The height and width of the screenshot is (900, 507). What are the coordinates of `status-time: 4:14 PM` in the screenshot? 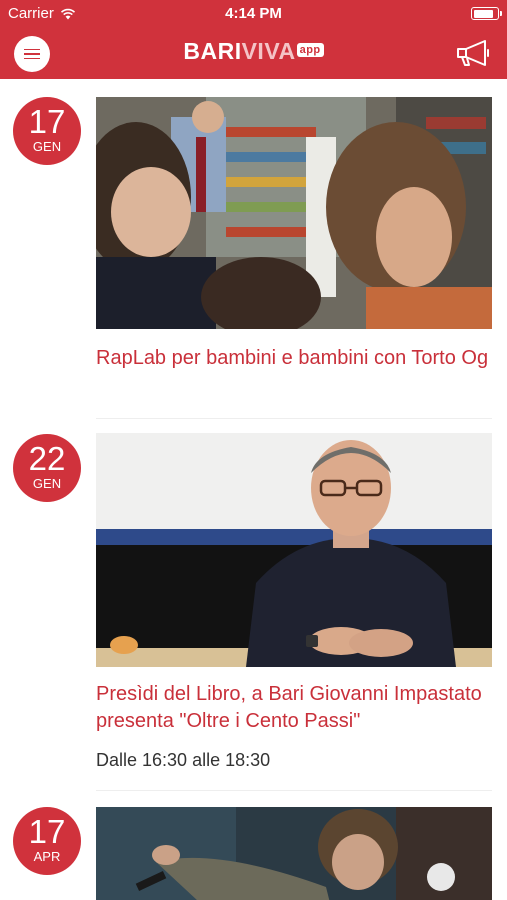 It's located at (253, 13).